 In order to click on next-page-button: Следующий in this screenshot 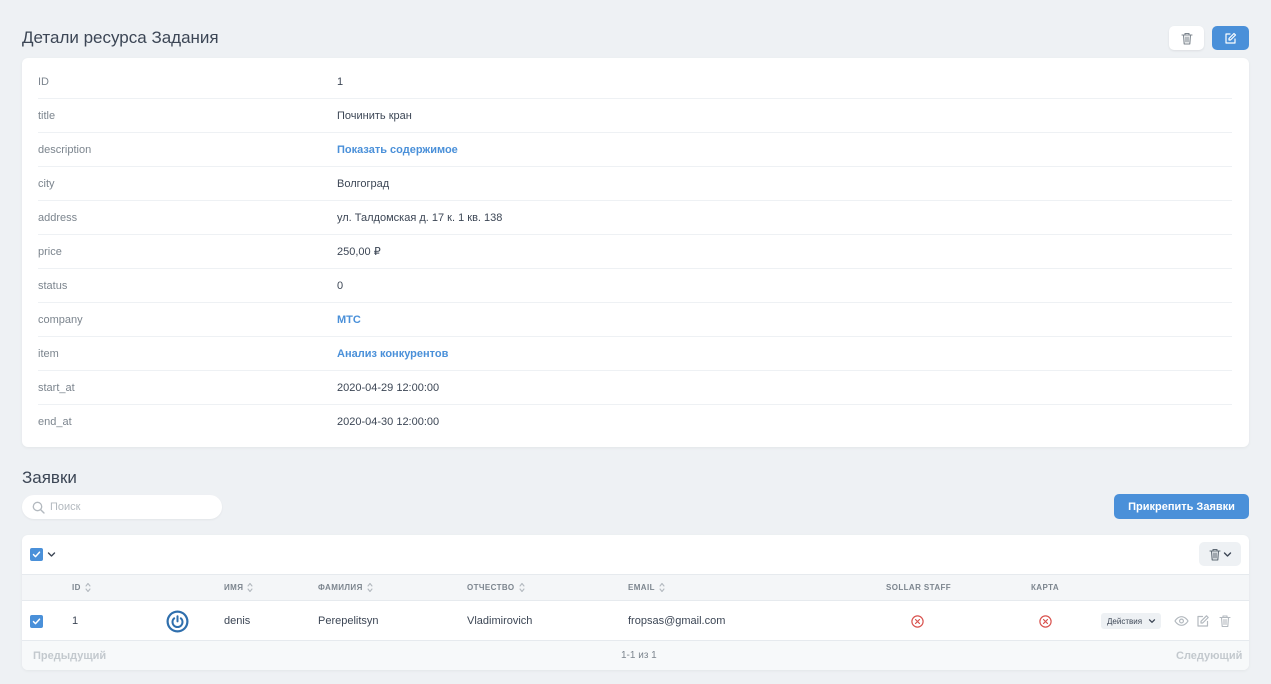, I will do `click(1209, 655)`.